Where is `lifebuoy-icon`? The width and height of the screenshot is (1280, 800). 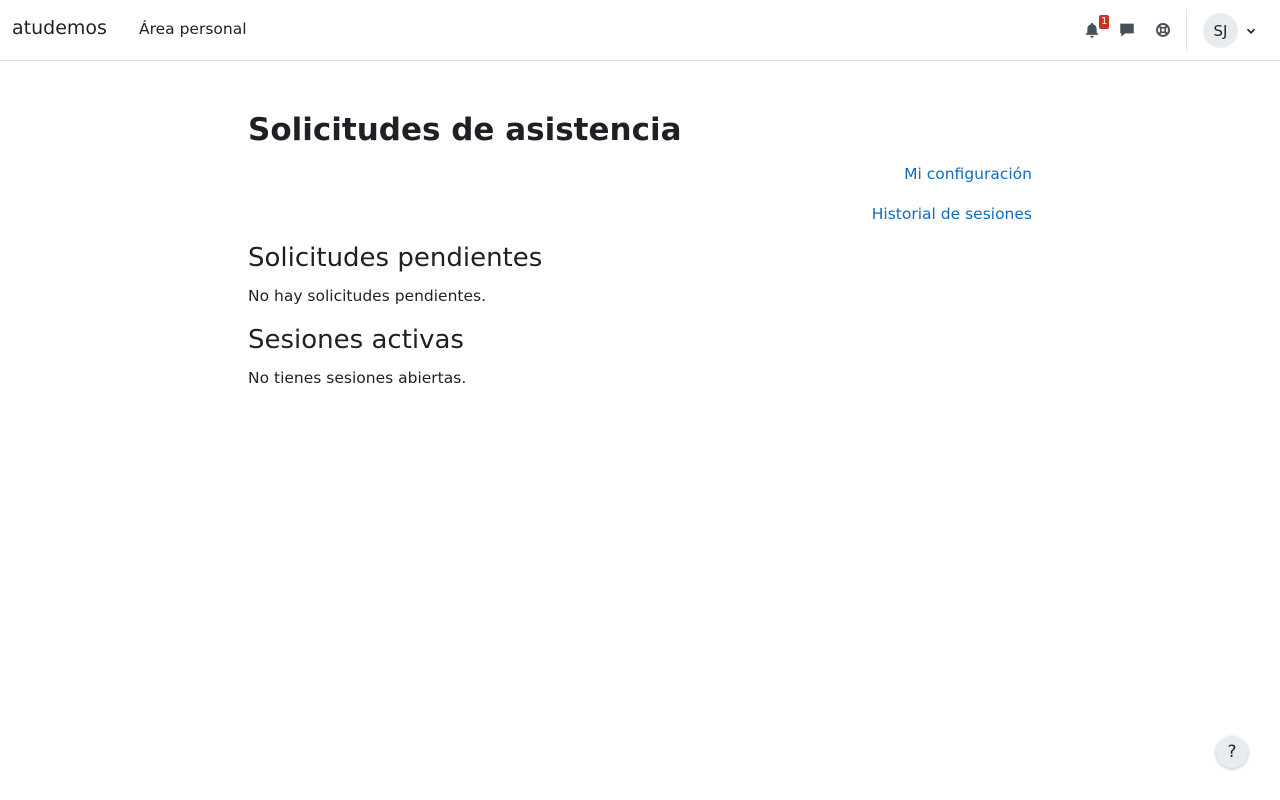 lifebuoy-icon is located at coordinates (1163, 30).